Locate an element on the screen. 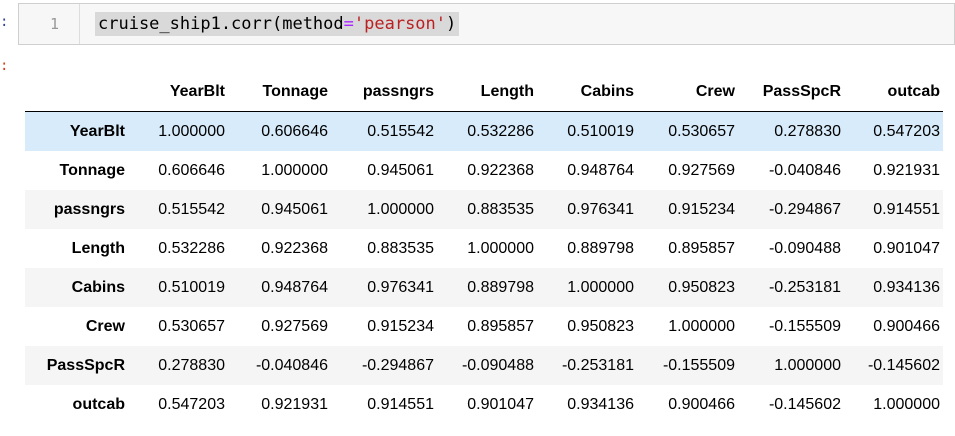 Image resolution: width=955 pixels, height=436 pixels. column-header: YearBlt is located at coordinates (179, 92).